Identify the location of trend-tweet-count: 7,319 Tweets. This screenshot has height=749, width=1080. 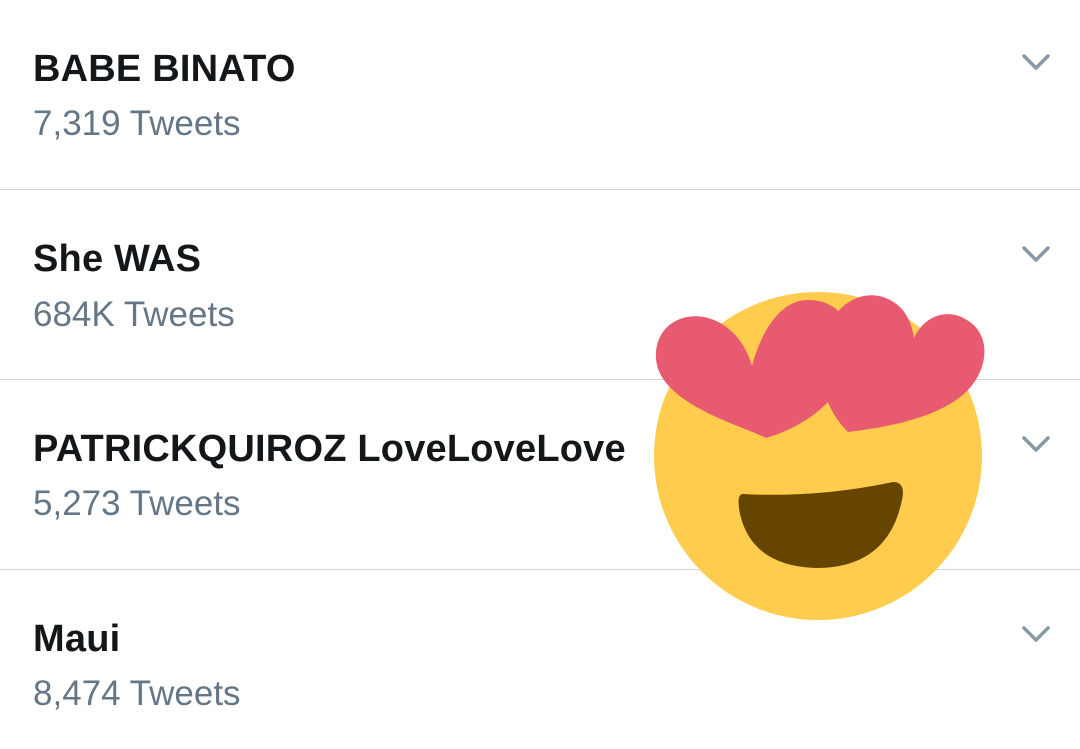
(137, 123).